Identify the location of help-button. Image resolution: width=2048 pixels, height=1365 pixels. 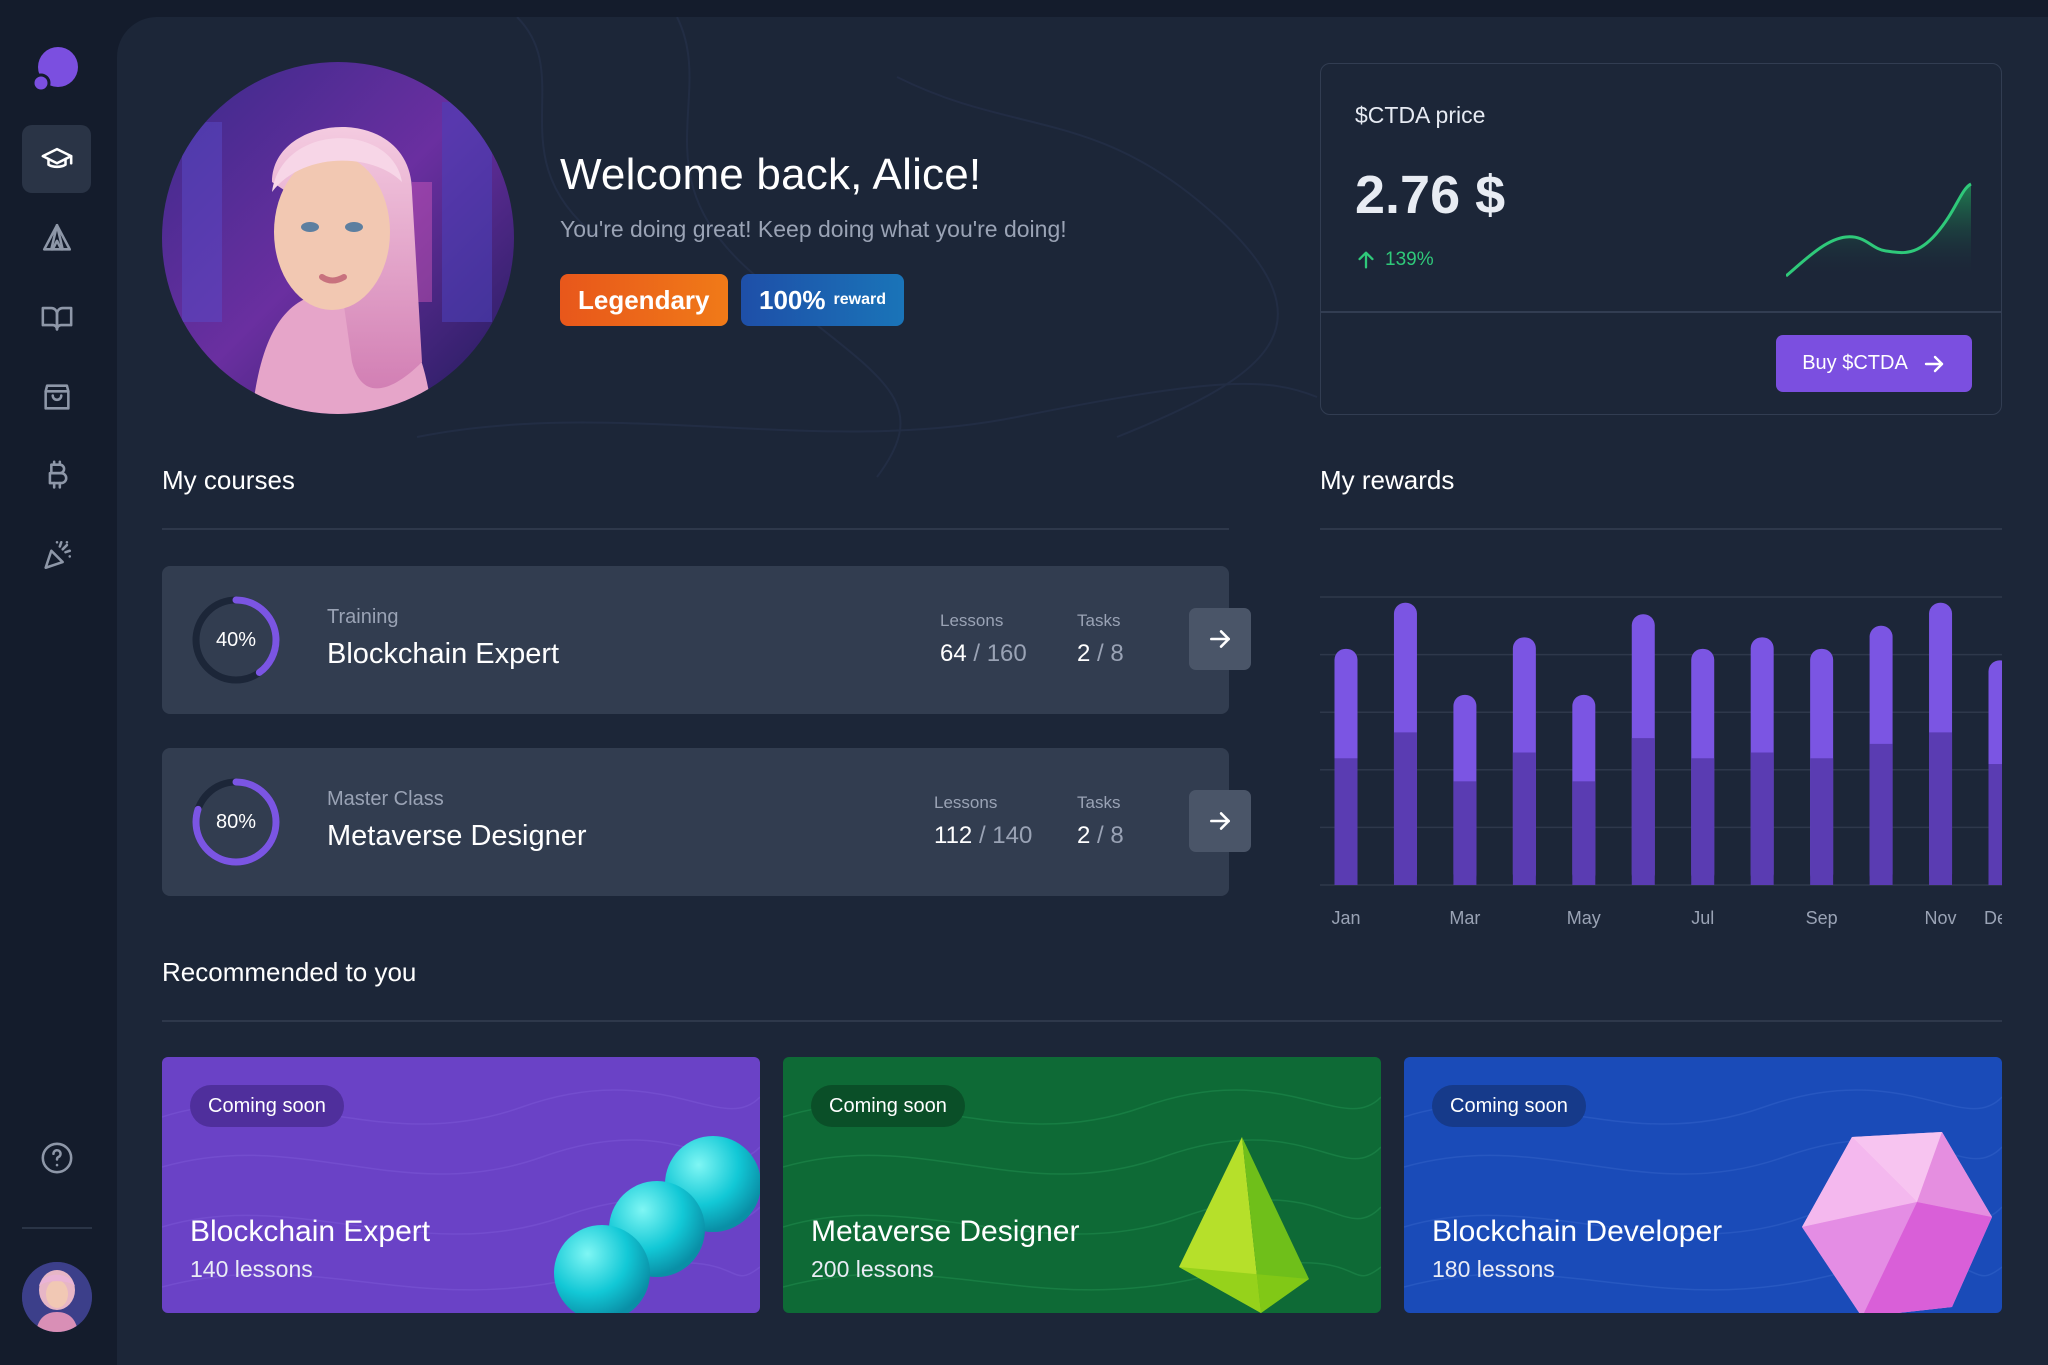
(56, 1158).